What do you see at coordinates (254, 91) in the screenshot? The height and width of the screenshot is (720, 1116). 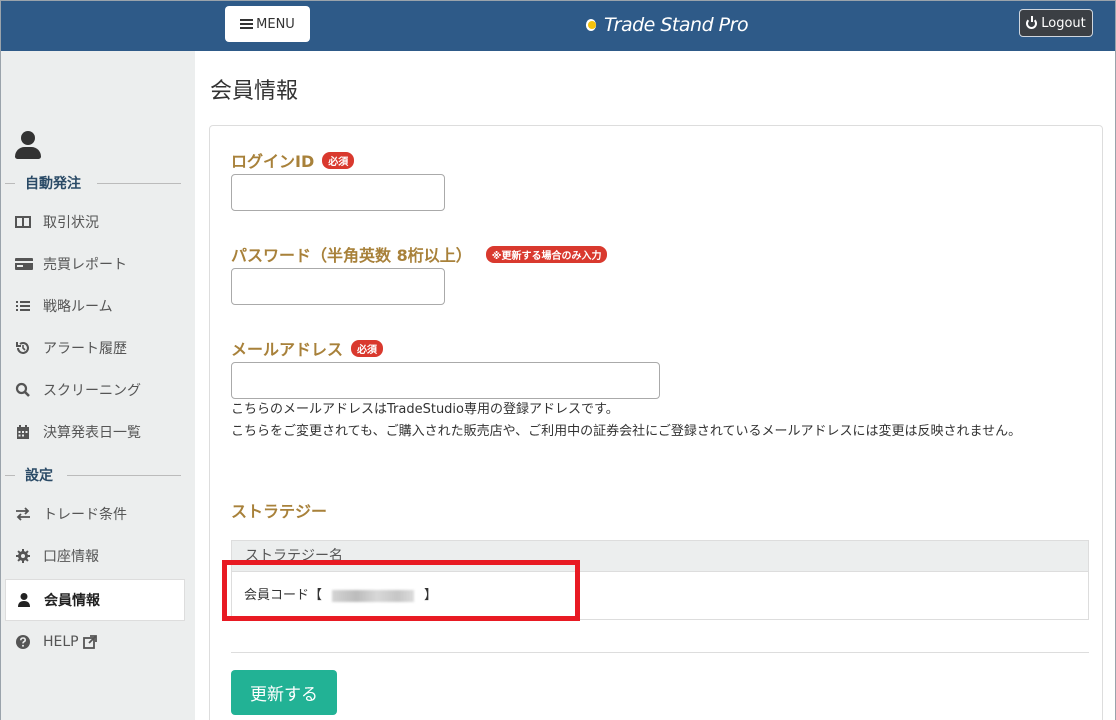 I see `page-title: 会員情報` at bounding box center [254, 91].